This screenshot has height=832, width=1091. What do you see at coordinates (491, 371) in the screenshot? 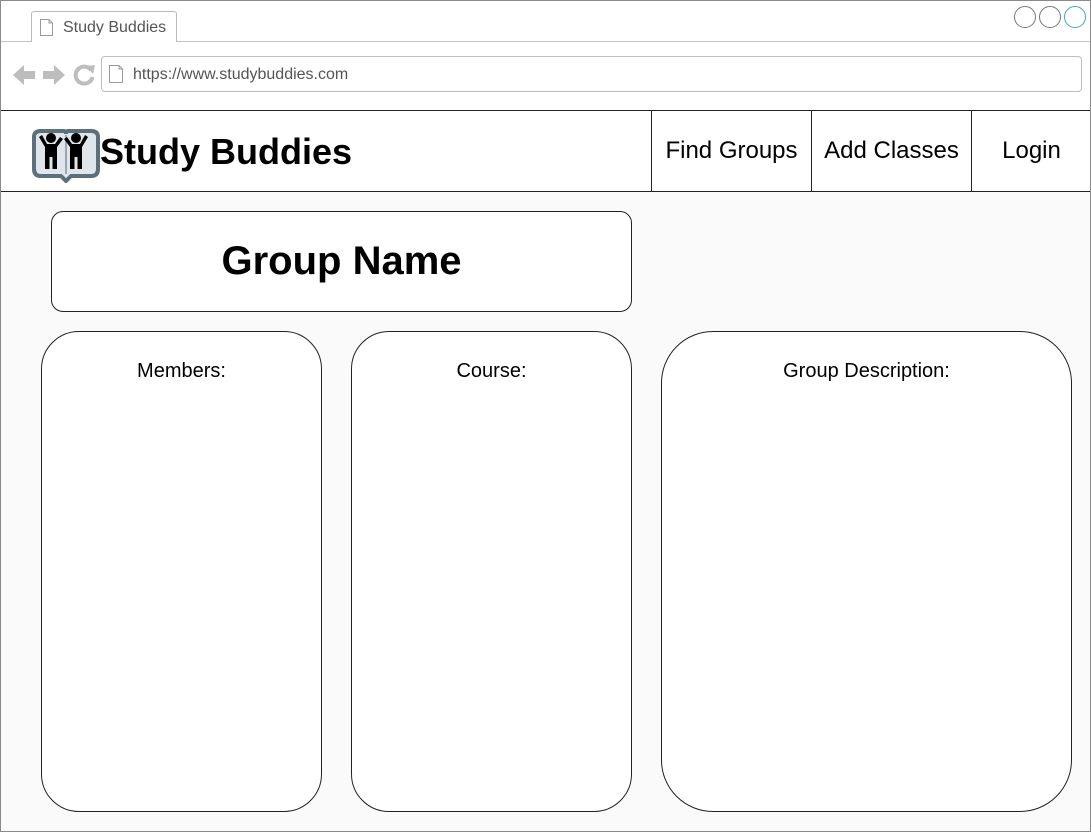
I see `course-label: Course:` at bounding box center [491, 371].